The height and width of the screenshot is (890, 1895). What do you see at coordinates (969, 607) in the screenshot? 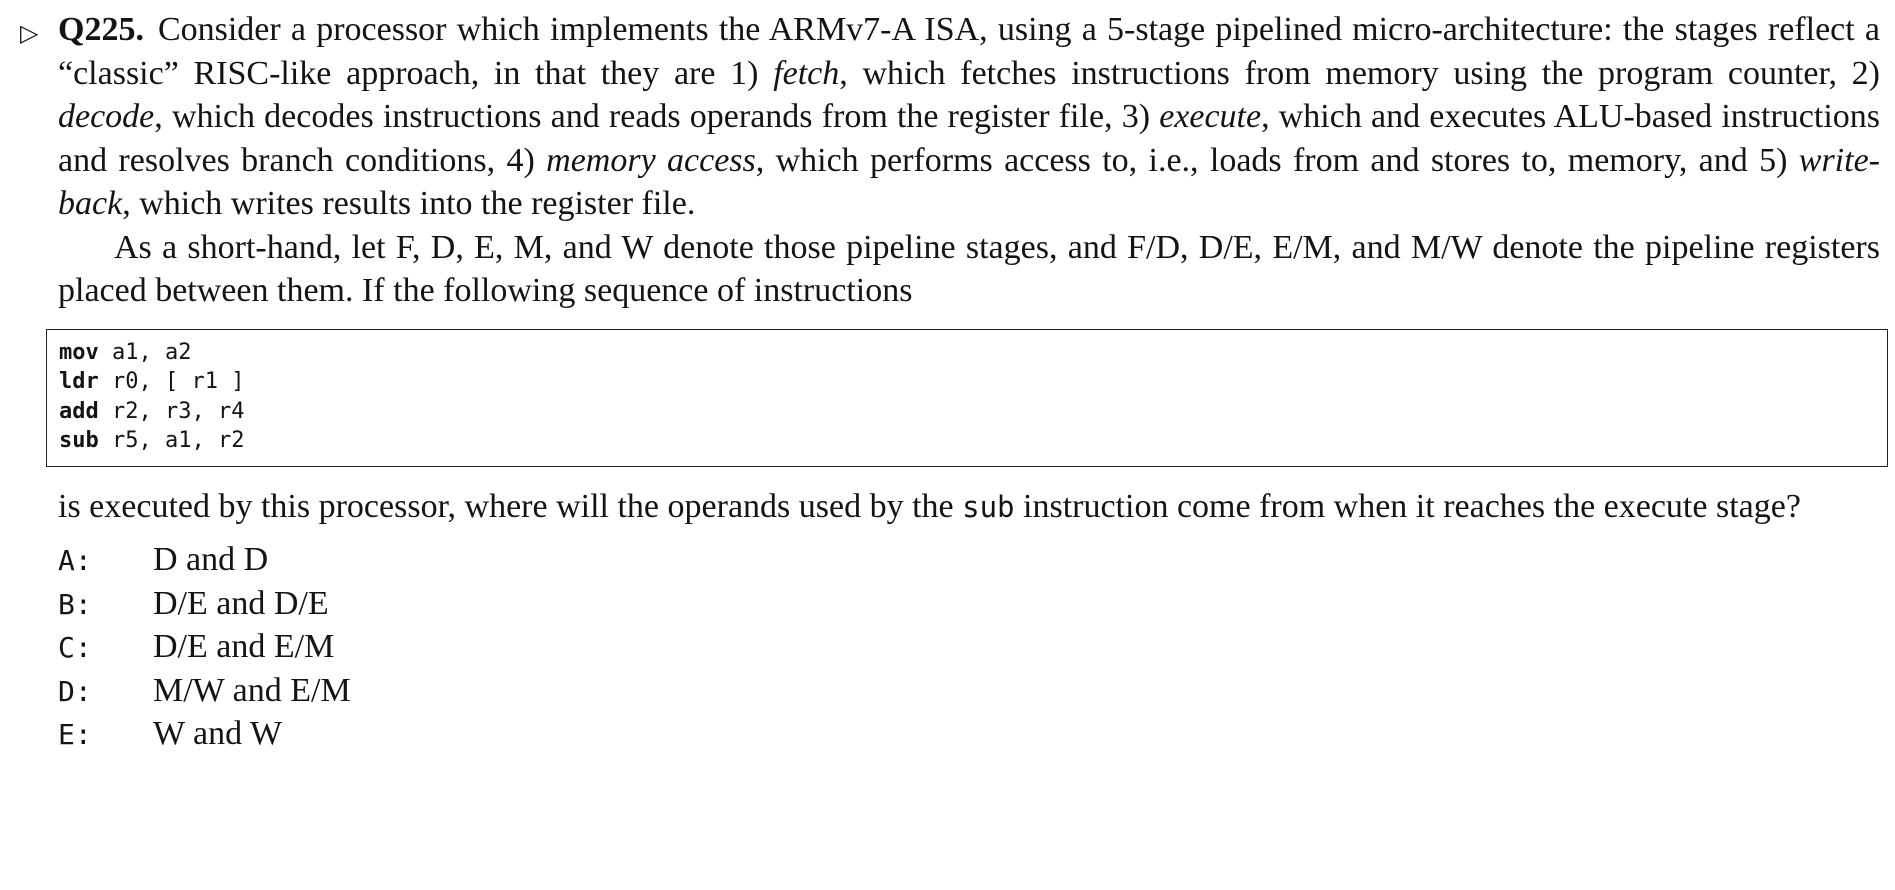
I see `answer-option-b: B: D/E and D/E` at bounding box center [969, 607].